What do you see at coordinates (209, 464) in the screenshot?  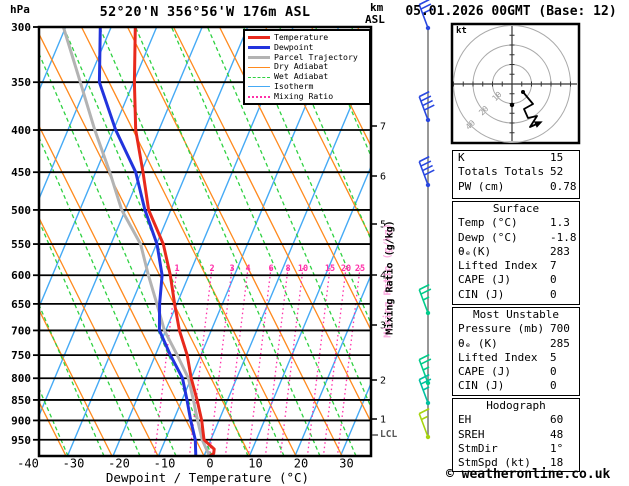 I see `temperature-tick-label: 0` at bounding box center [209, 464].